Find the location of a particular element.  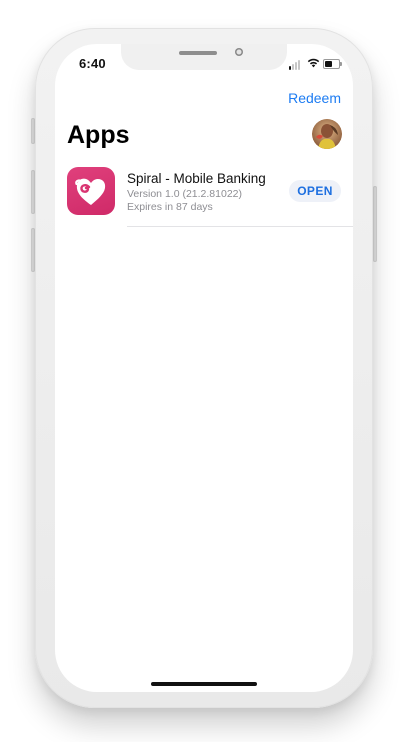

battery-icon is located at coordinates (331, 64).